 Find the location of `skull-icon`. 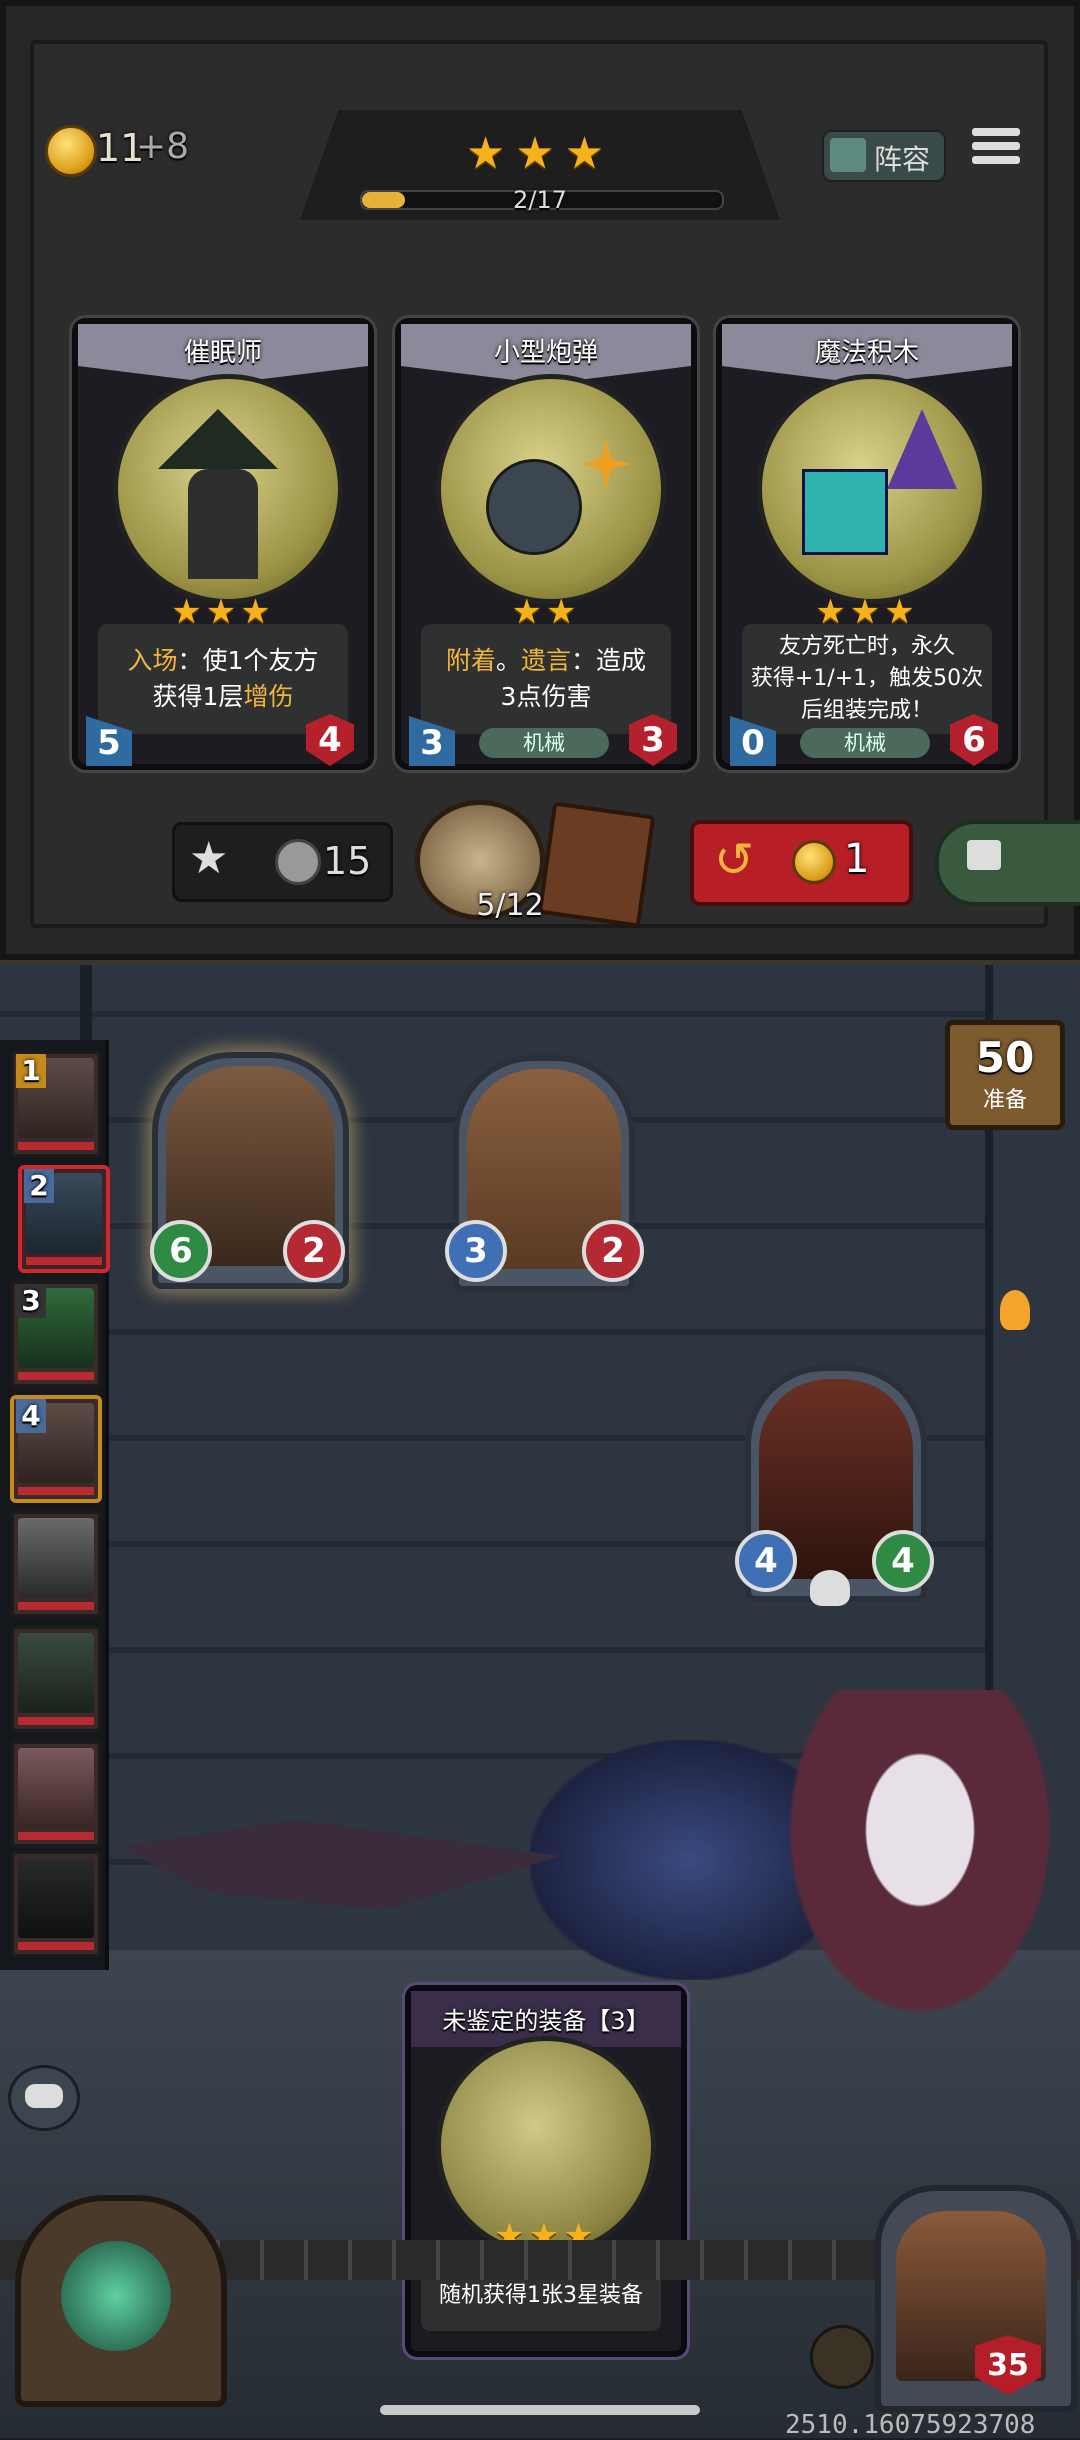

skull-icon is located at coordinates (830, 1588).